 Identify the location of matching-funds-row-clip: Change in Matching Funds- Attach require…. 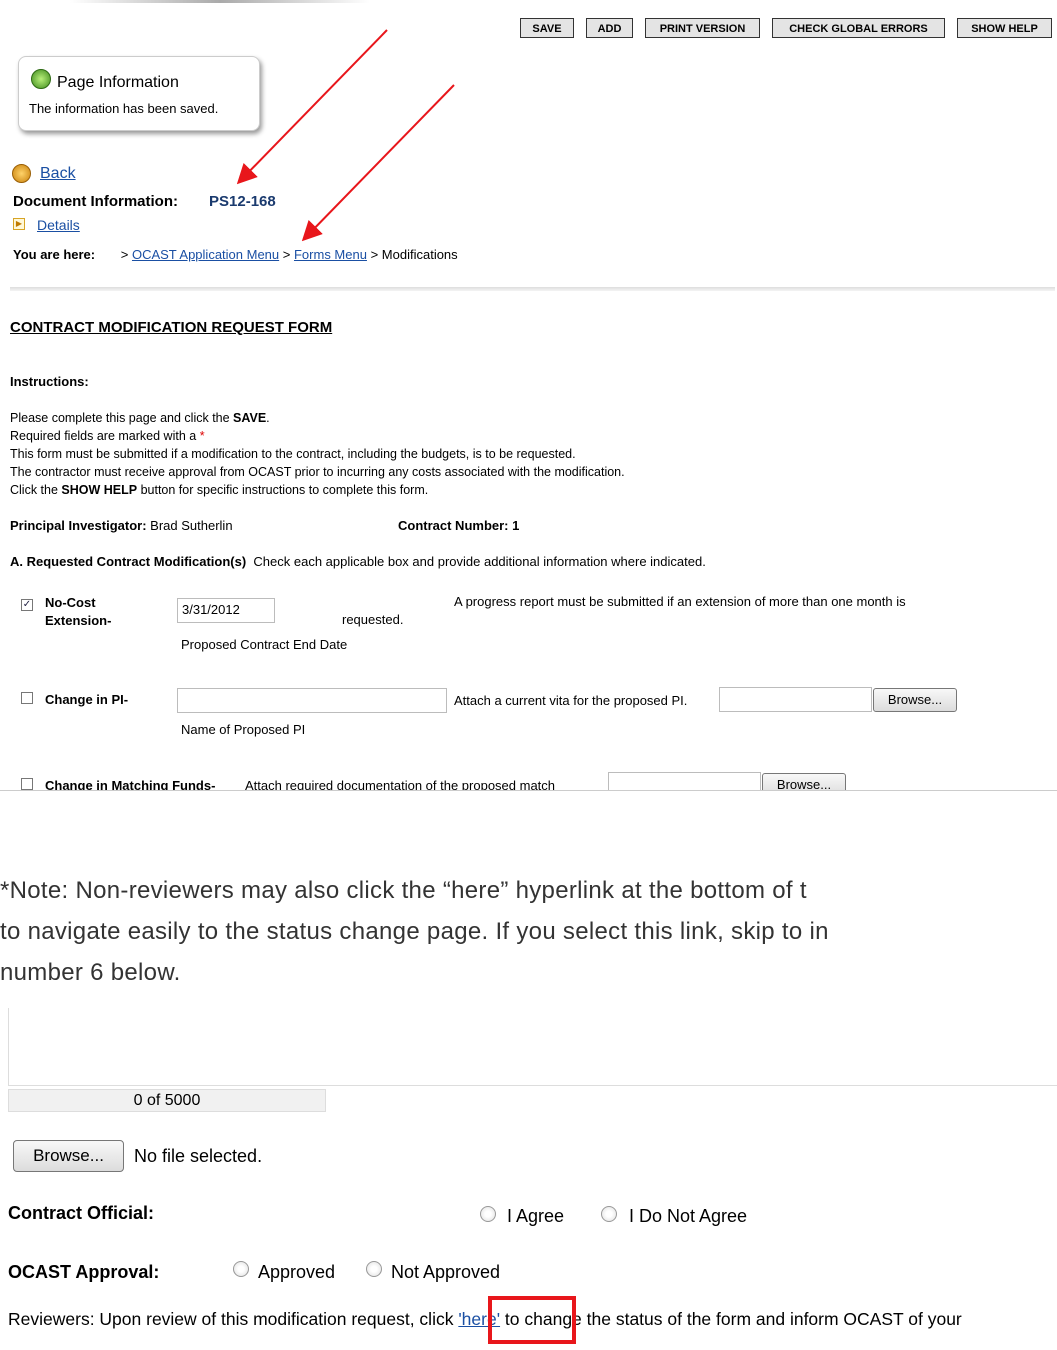
(528, 780).